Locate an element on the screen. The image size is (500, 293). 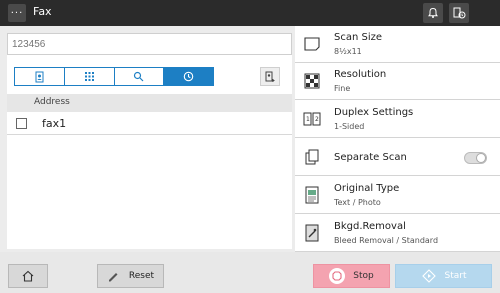
stop-label: Stop is located at coordinates (363, 276).